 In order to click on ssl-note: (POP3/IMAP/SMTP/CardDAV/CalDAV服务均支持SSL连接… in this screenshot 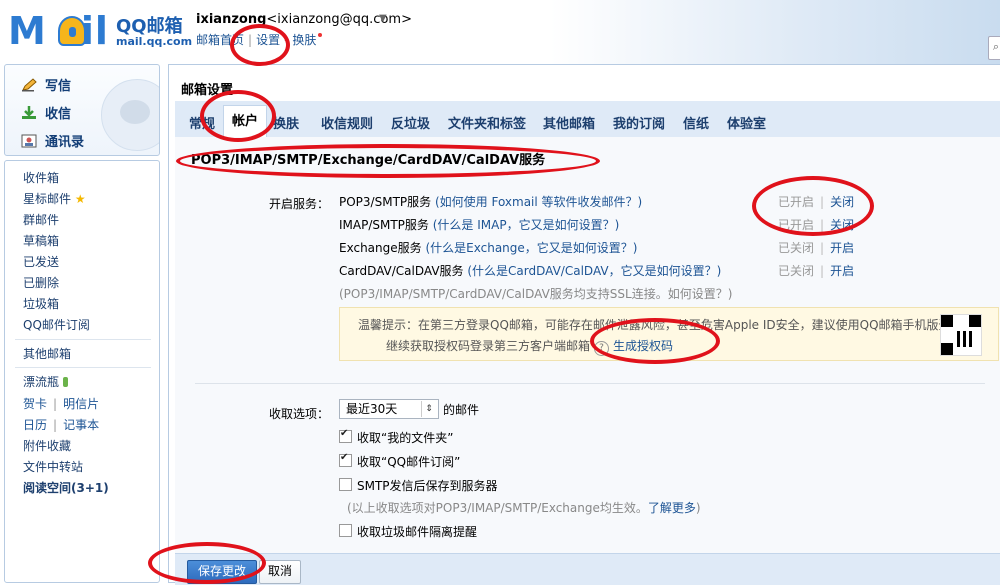, I will do `click(535, 293)`.